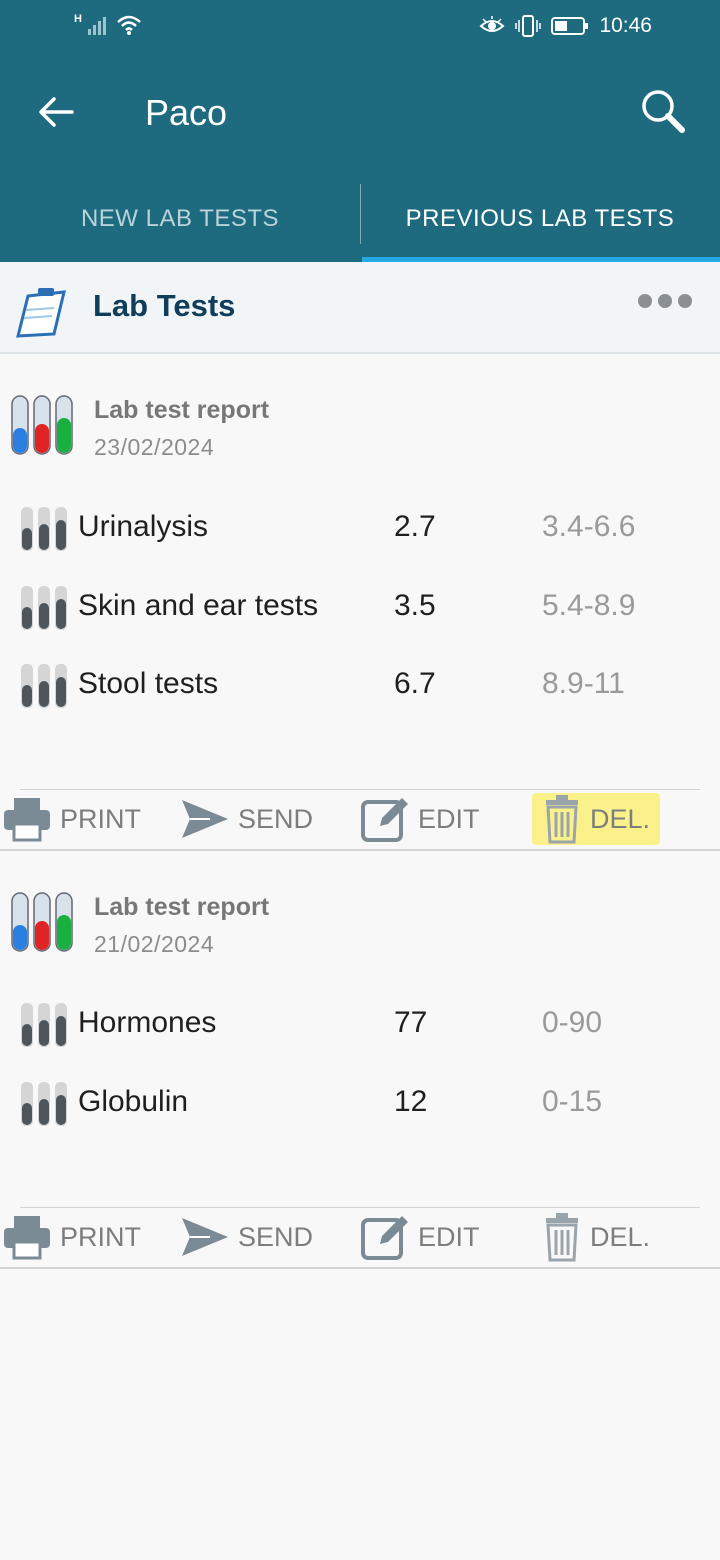 The width and height of the screenshot is (720, 1560). I want to click on test-range: 0-15, so click(572, 1101).